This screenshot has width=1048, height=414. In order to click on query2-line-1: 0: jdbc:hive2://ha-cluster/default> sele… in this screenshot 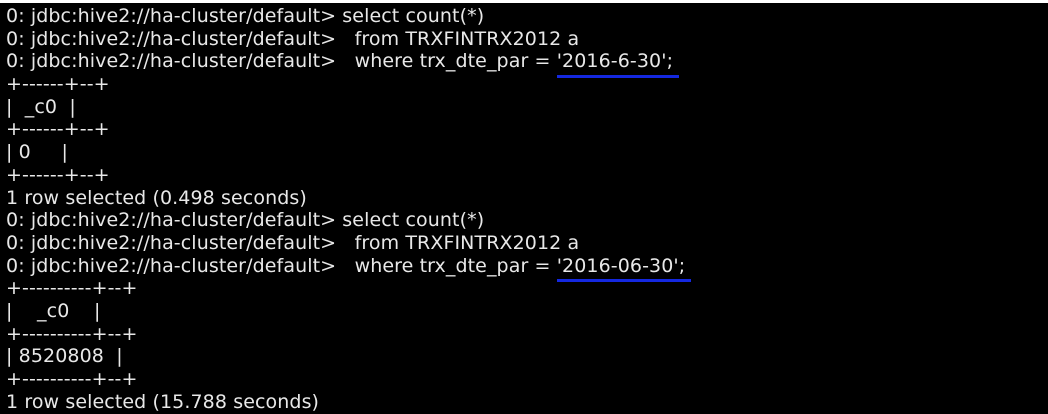, I will do `click(245, 220)`.